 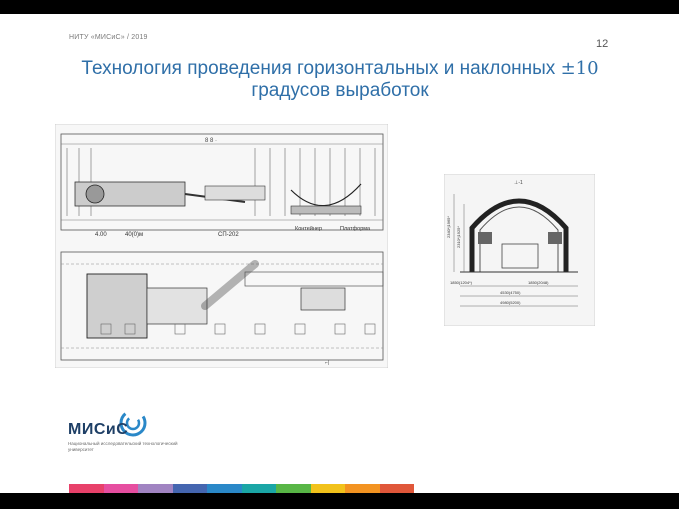 What do you see at coordinates (327, 363) in the screenshot?
I see `label-f: ⌐|` at bounding box center [327, 363].